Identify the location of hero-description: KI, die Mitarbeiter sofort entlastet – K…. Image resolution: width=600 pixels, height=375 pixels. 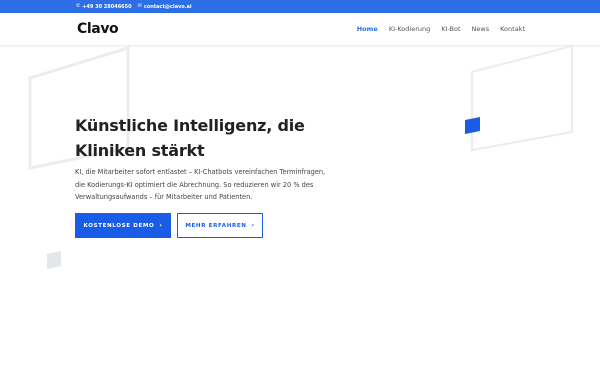
(200, 184).